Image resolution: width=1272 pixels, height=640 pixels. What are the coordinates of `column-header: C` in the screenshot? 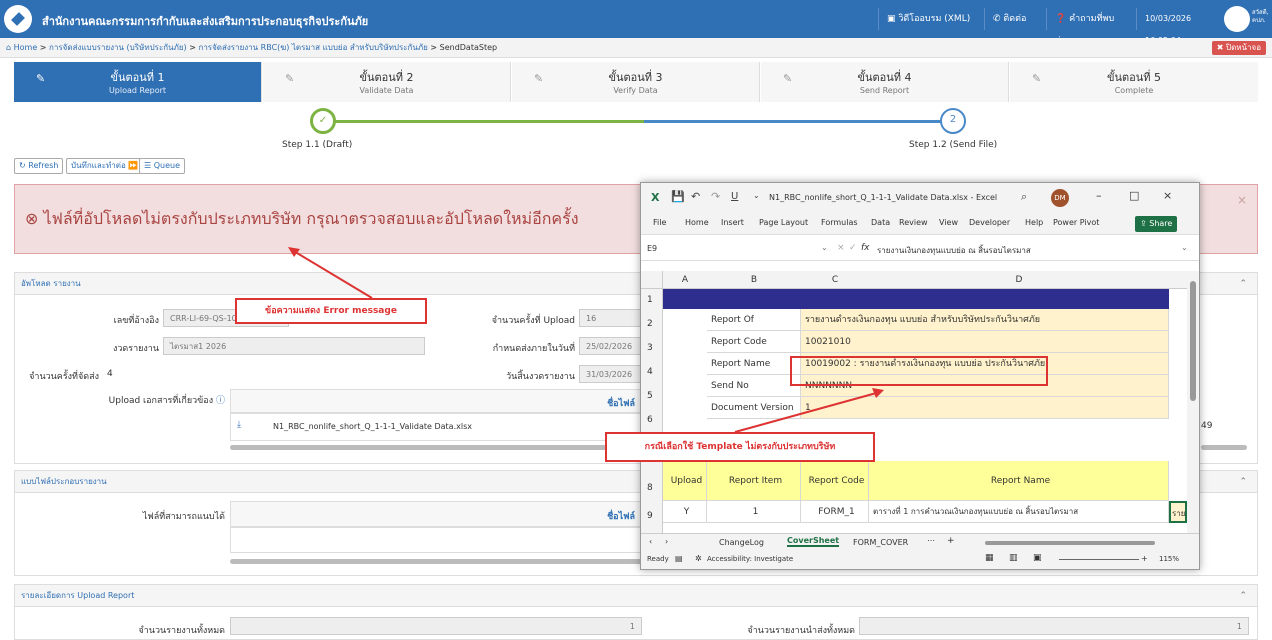 It's located at (835, 280).